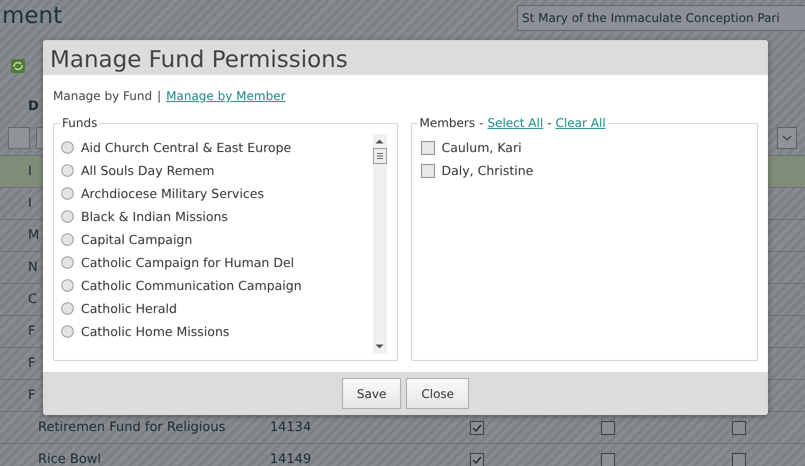  What do you see at coordinates (372, 393) in the screenshot?
I see `save-button: Save` at bounding box center [372, 393].